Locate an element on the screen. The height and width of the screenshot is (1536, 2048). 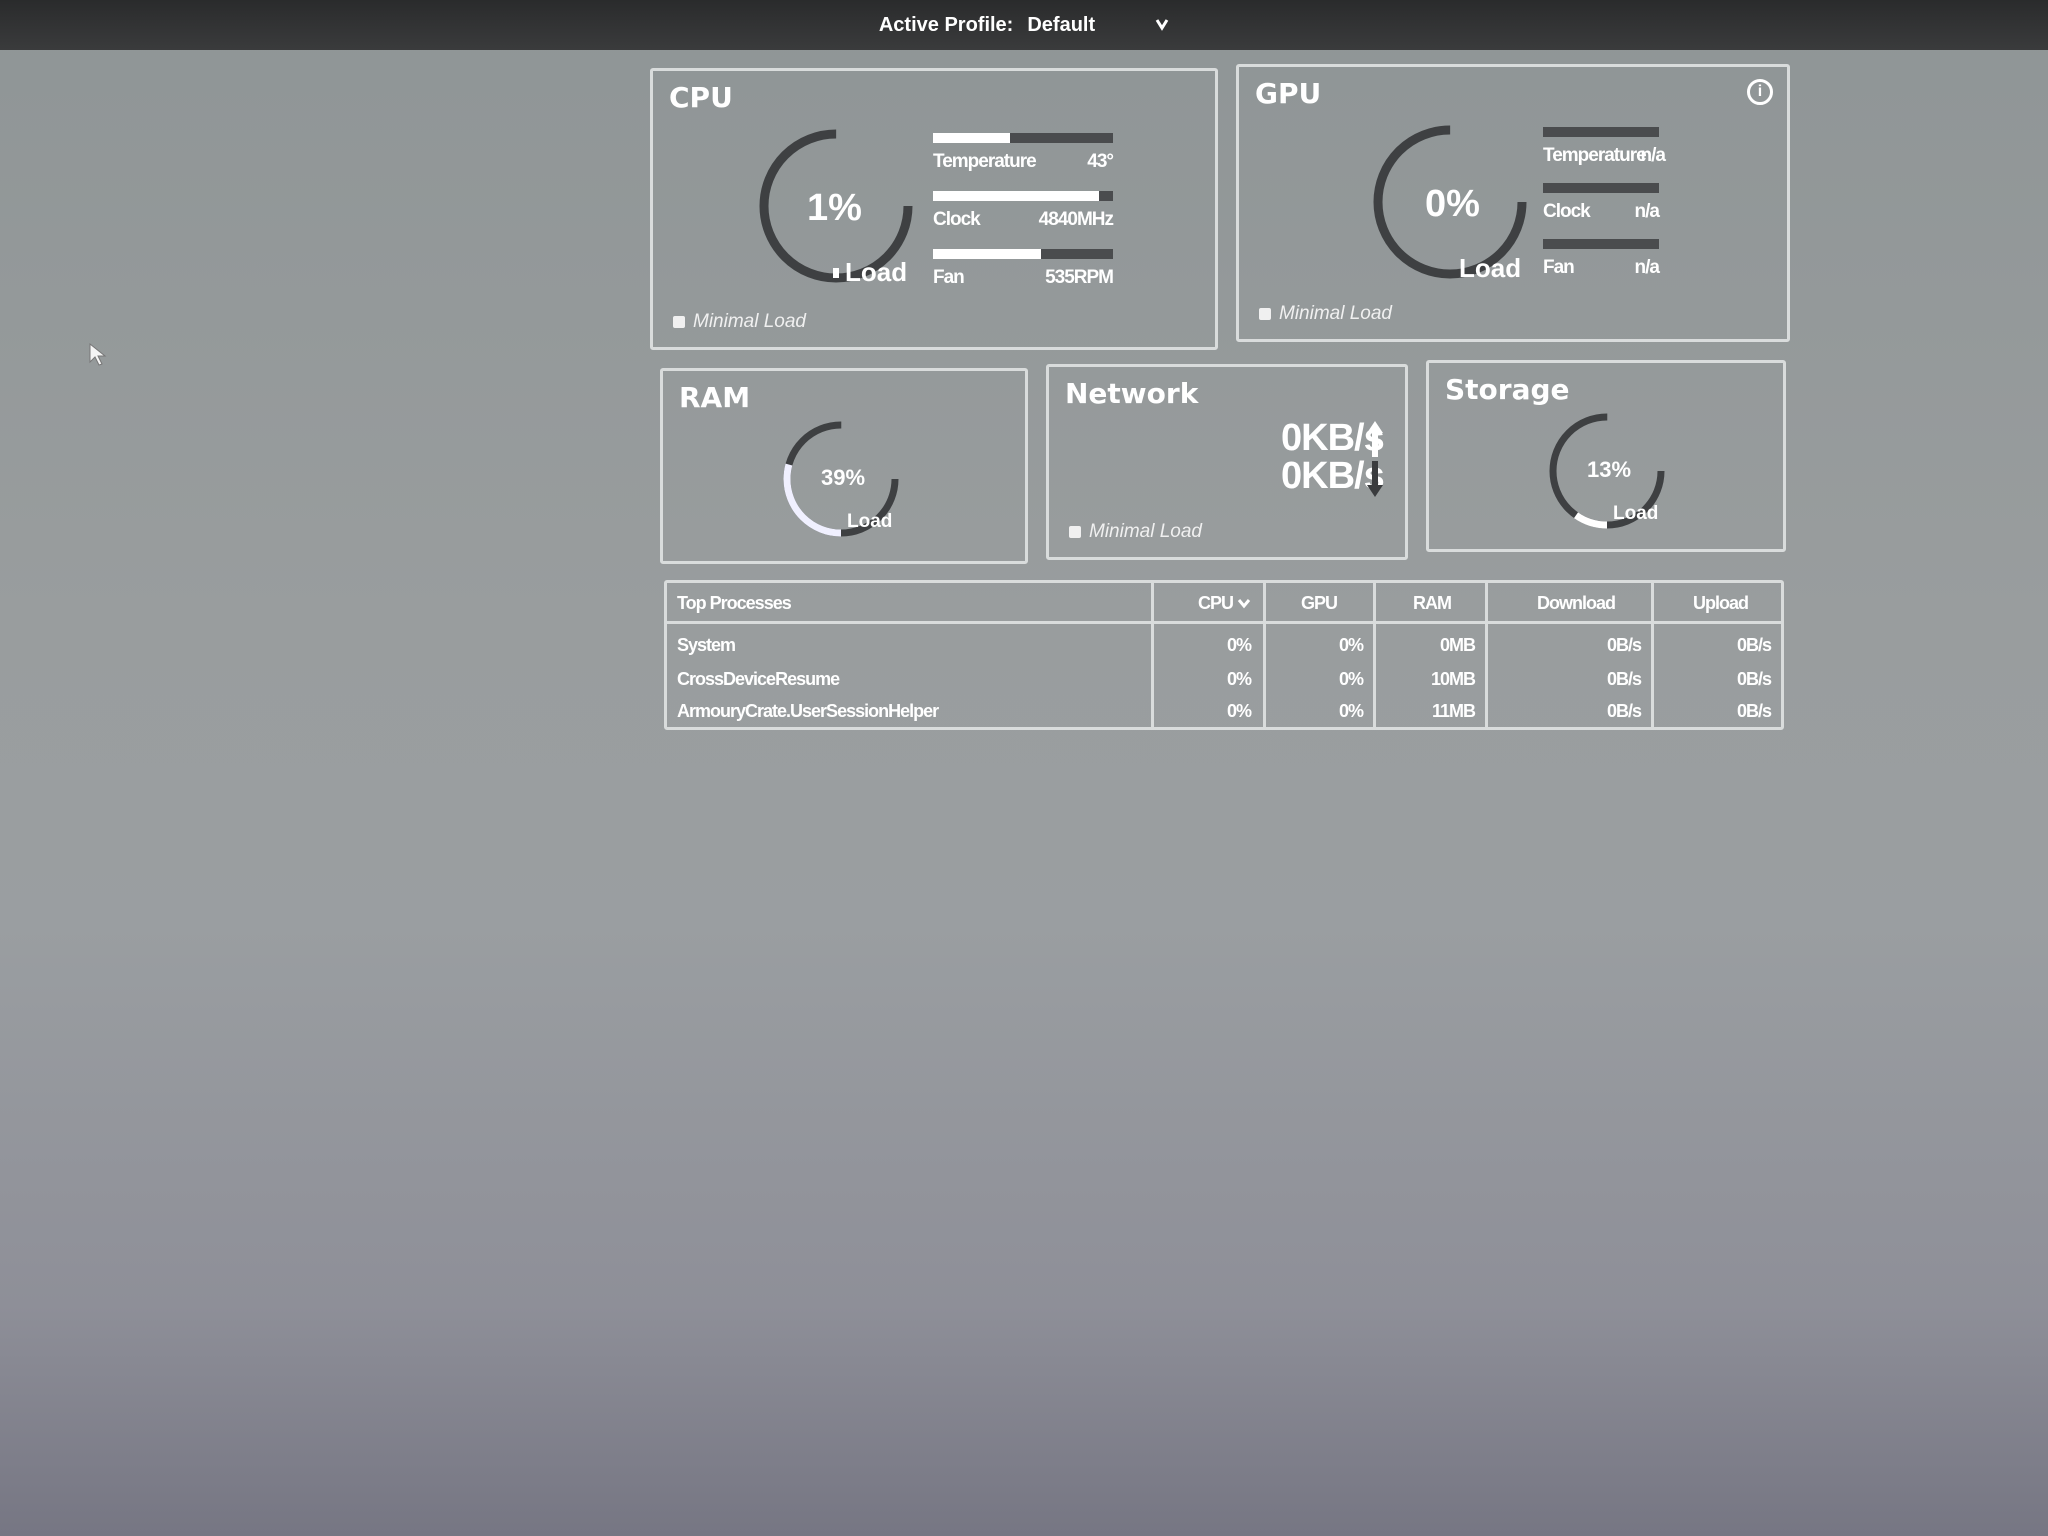
storage-load-label: Load is located at coordinates (1636, 513).